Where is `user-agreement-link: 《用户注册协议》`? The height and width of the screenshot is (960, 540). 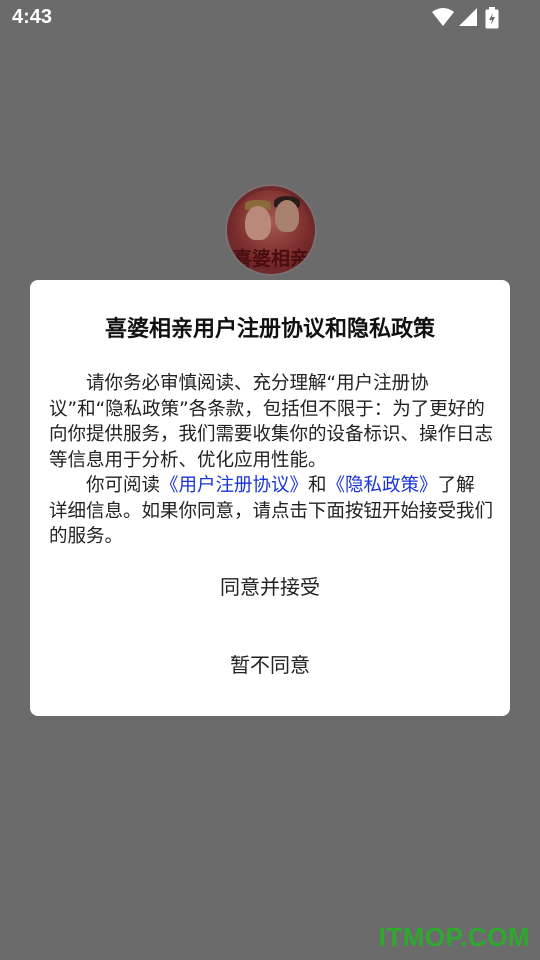 user-agreement-link: 《用户注册协议》 is located at coordinates (234, 485).